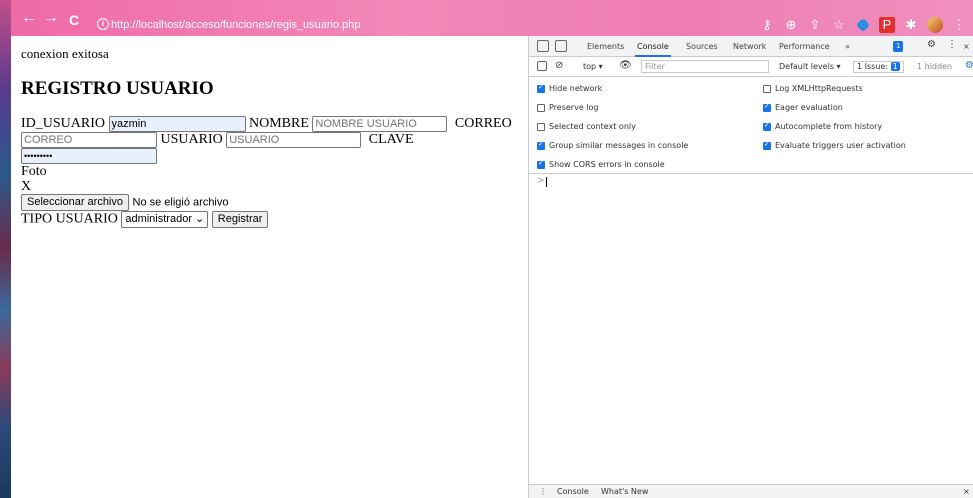 The height and width of the screenshot is (498, 973). Describe the element at coordinates (65, 53) in the screenshot. I see `connection-status: conexion exitosa` at that location.